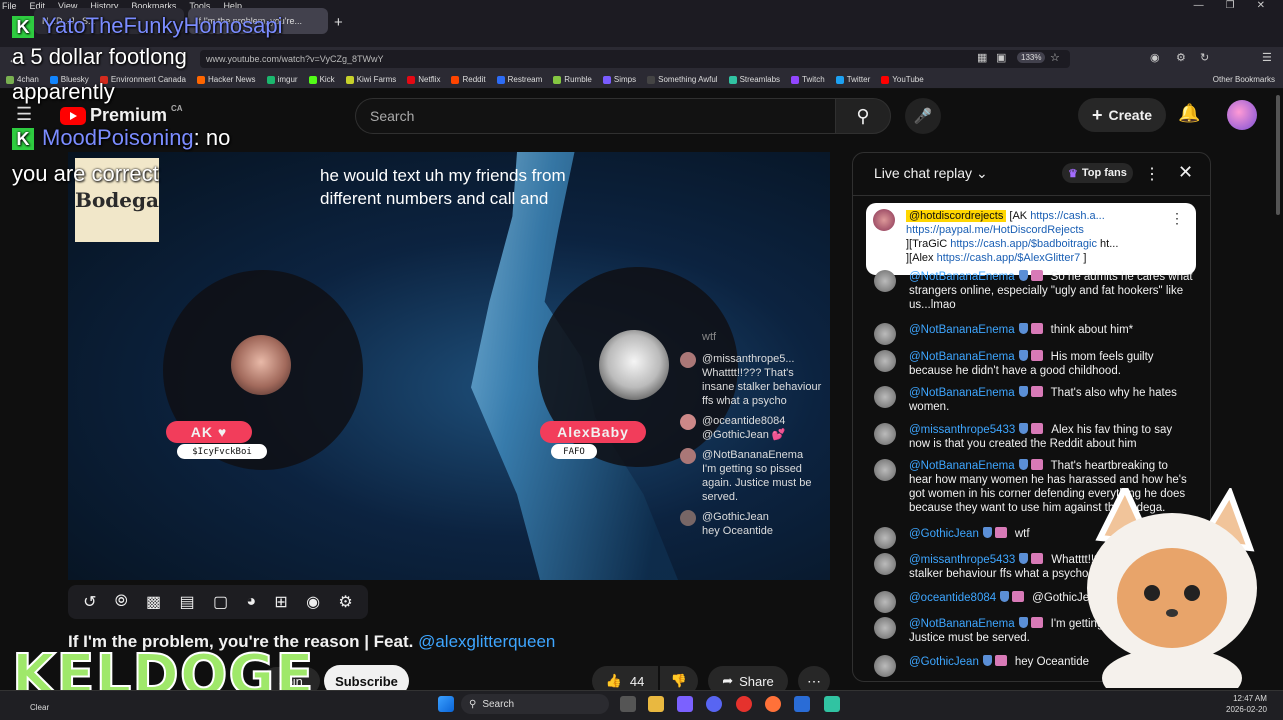 The image size is (1283, 720). What do you see at coordinates (251, 602) in the screenshot?
I see `speed-icon: ◕` at bounding box center [251, 602].